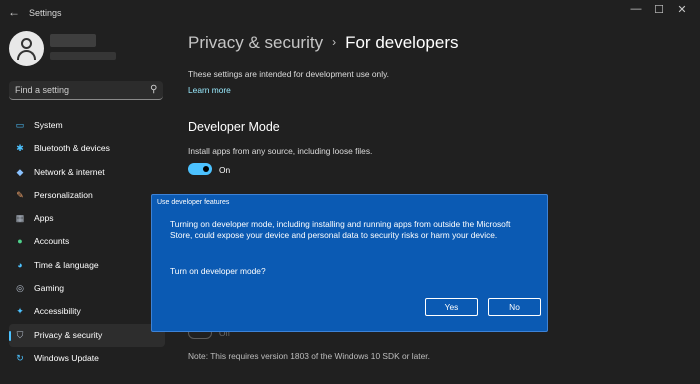 The image size is (700, 384). What do you see at coordinates (20, 218) in the screenshot?
I see `apps-icon: ▦` at bounding box center [20, 218].